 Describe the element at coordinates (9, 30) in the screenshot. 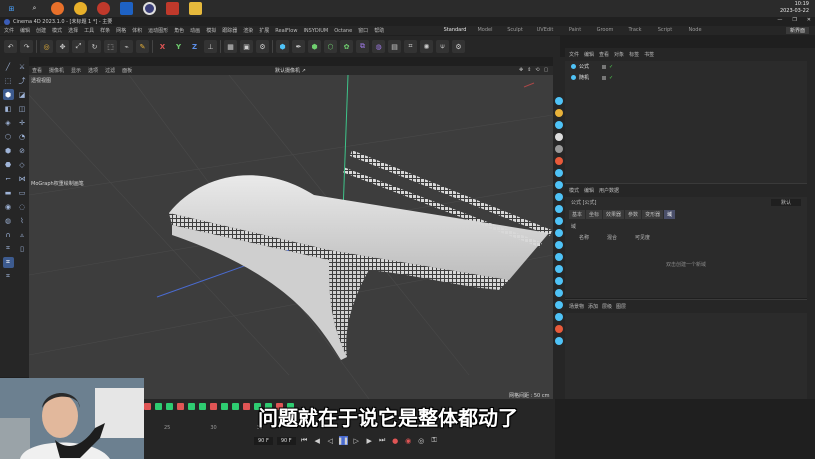

I see `menu-item: 文件` at that location.